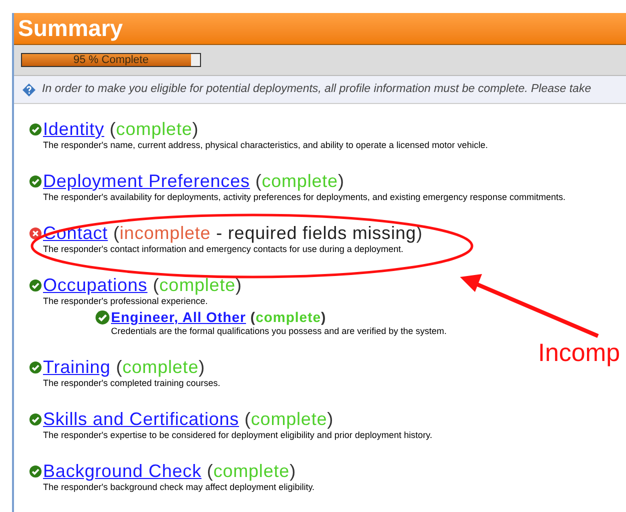 The height and width of the screenshot is (512, 626). I want to click on section-description: The responder's expertise to be considered for deployment eligibility and prior deployment history., so click(238, 435).